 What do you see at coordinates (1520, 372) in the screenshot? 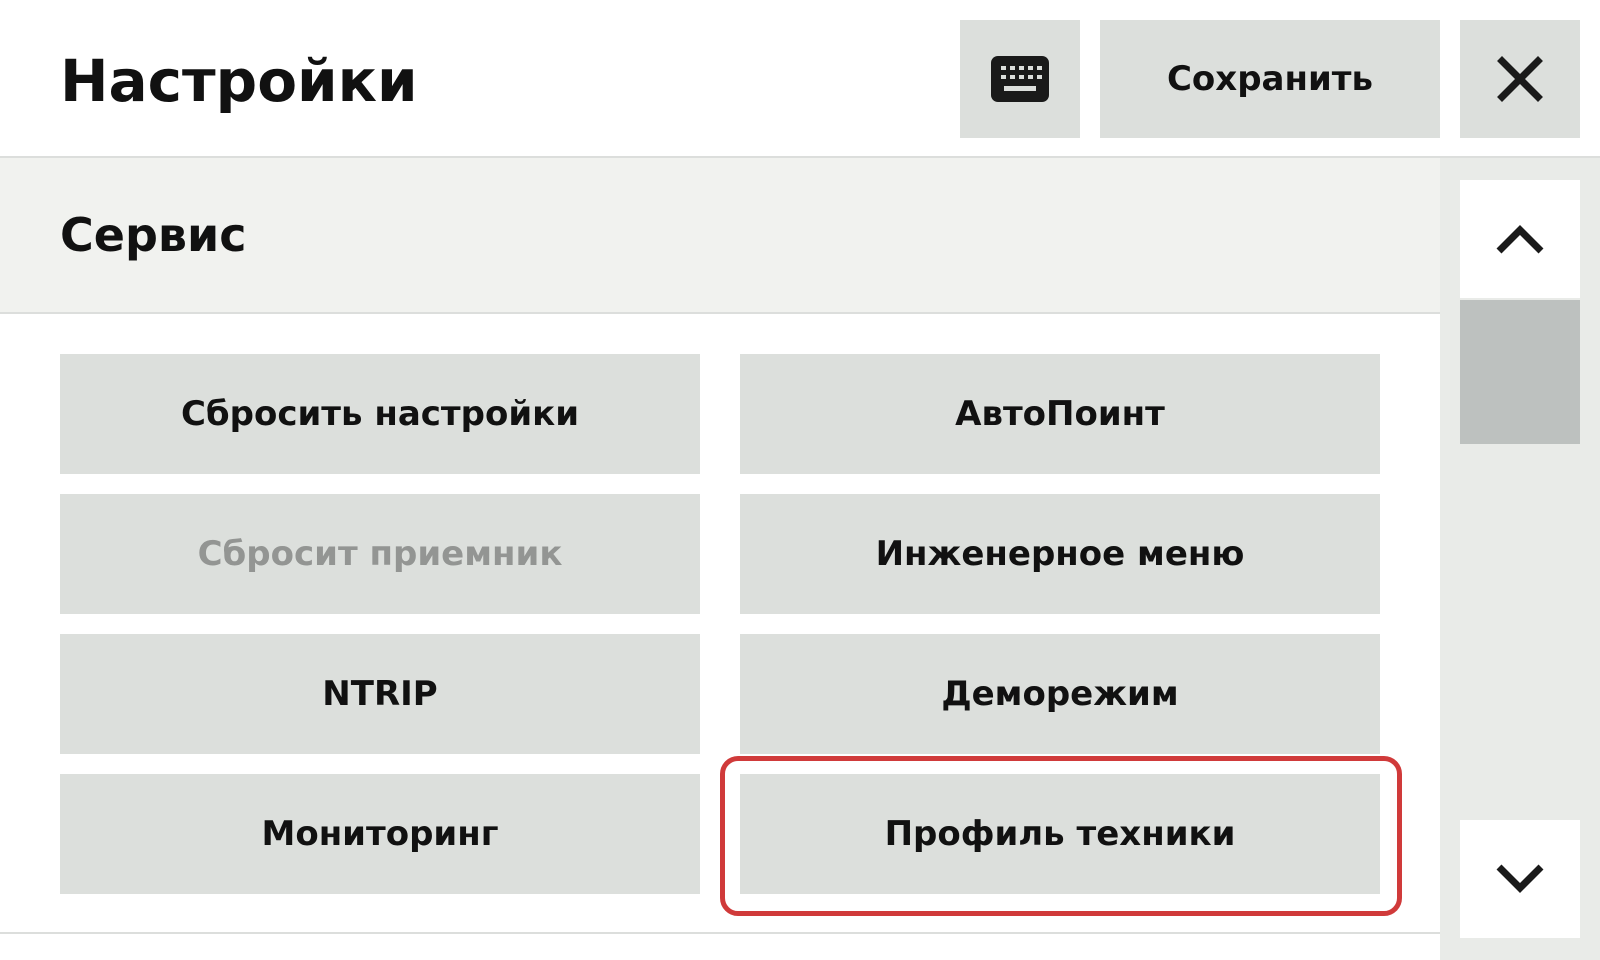
I see `scrollbar-thumb` at bounding box center [1520, 372].